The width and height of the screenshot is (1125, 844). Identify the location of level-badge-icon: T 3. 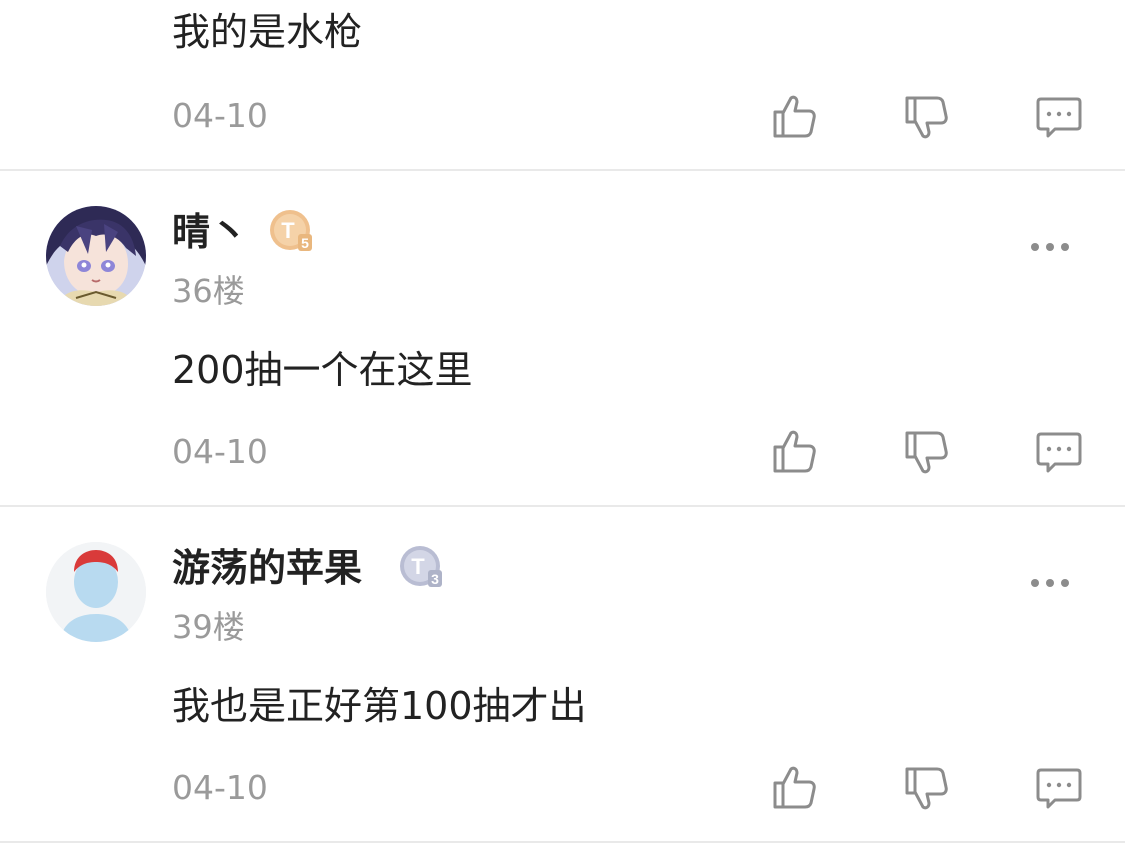
(421, 566).